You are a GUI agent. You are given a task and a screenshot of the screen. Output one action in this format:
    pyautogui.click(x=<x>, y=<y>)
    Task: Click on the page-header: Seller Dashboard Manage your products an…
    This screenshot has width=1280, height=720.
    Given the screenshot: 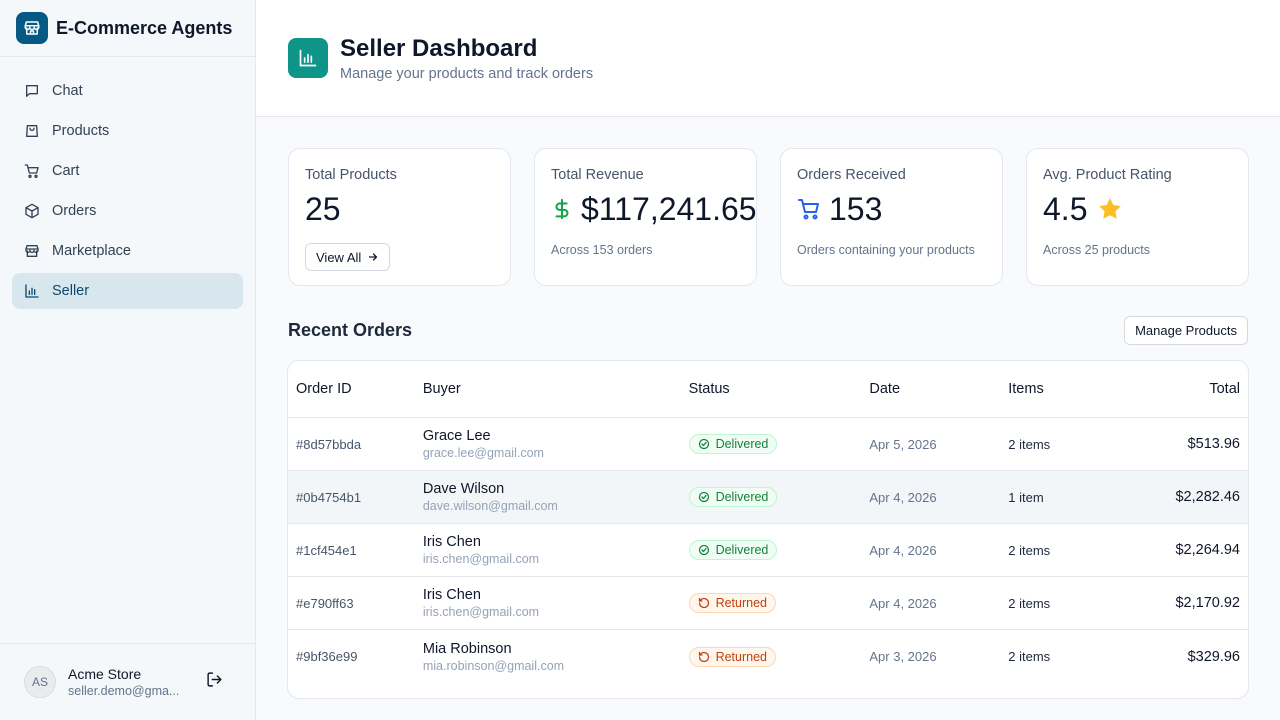 What is the action you would take?
    pyautogui.click(x=768, y=58)
    